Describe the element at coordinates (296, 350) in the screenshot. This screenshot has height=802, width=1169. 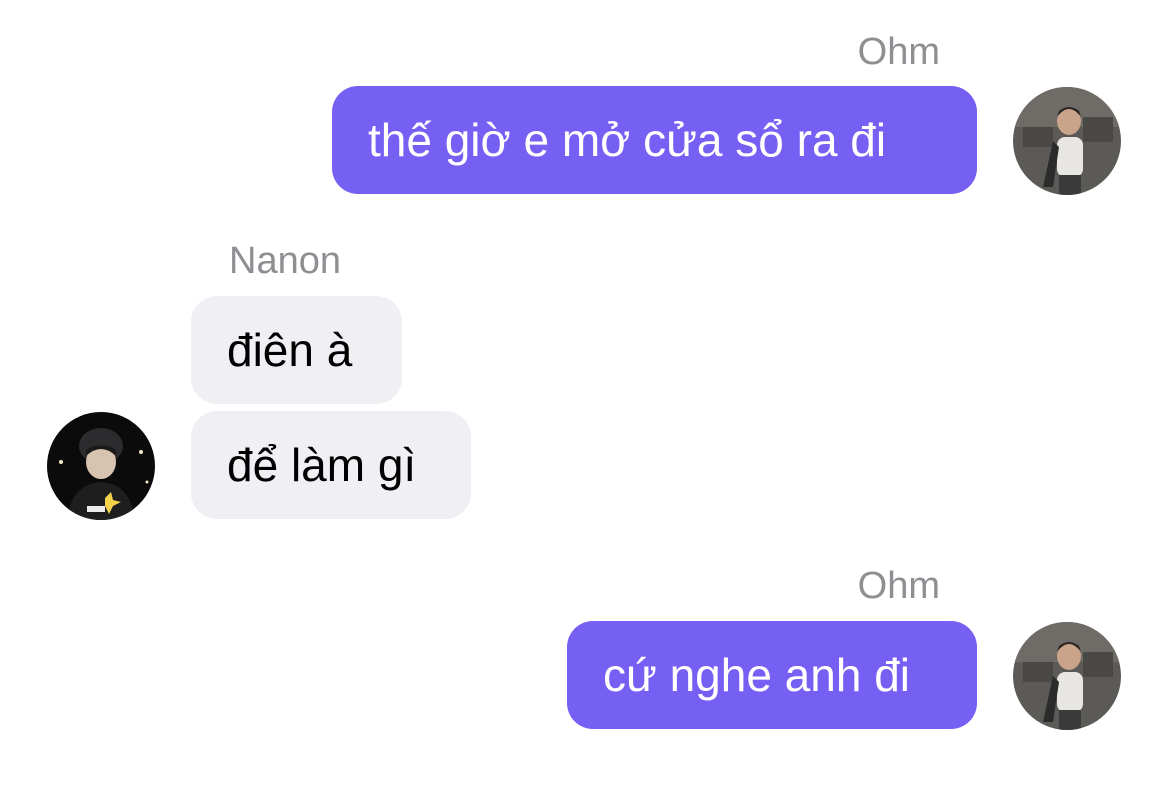
I see `message-bubble-incoming: điên à` at that location.